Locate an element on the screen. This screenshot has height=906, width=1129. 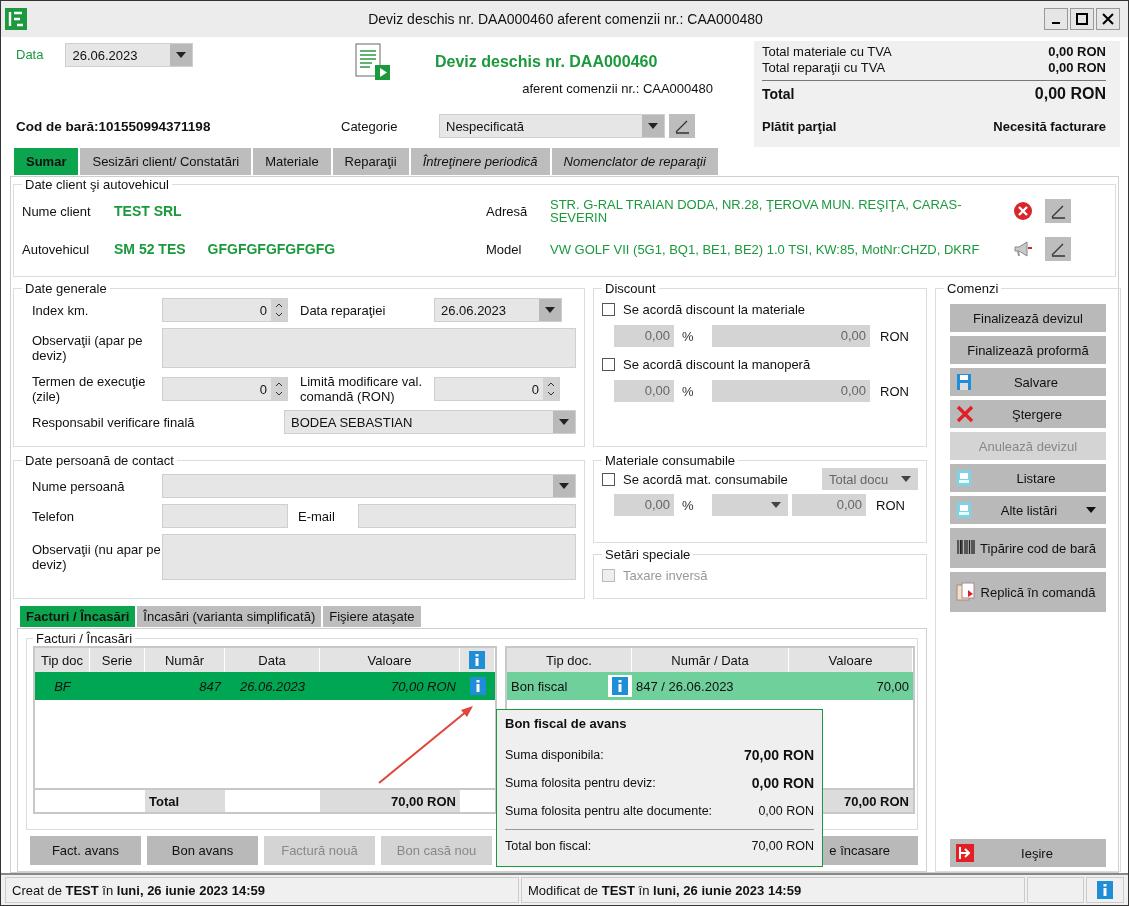
phone-field is located at coordinates (225, 516).